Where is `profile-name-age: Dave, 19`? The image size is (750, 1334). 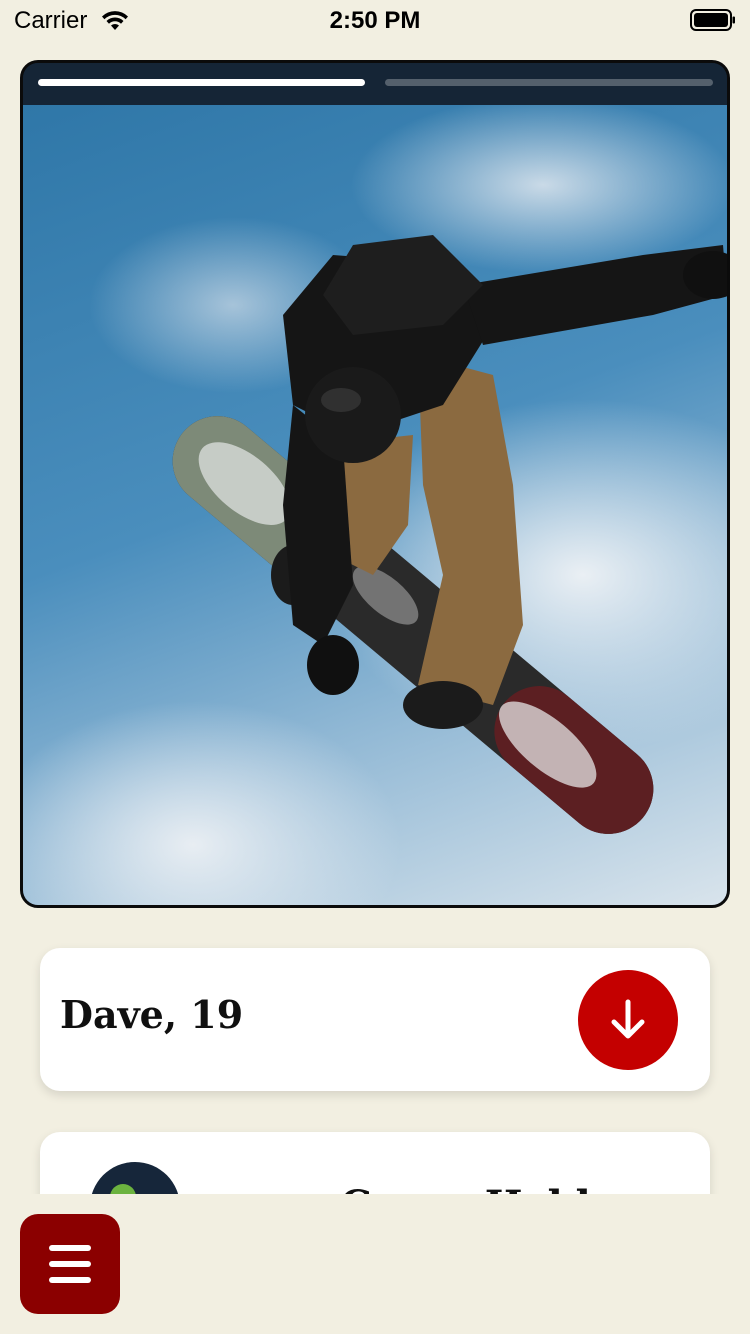 profile-name-age: Dave, 19 is located at coordinates (152, 1014).